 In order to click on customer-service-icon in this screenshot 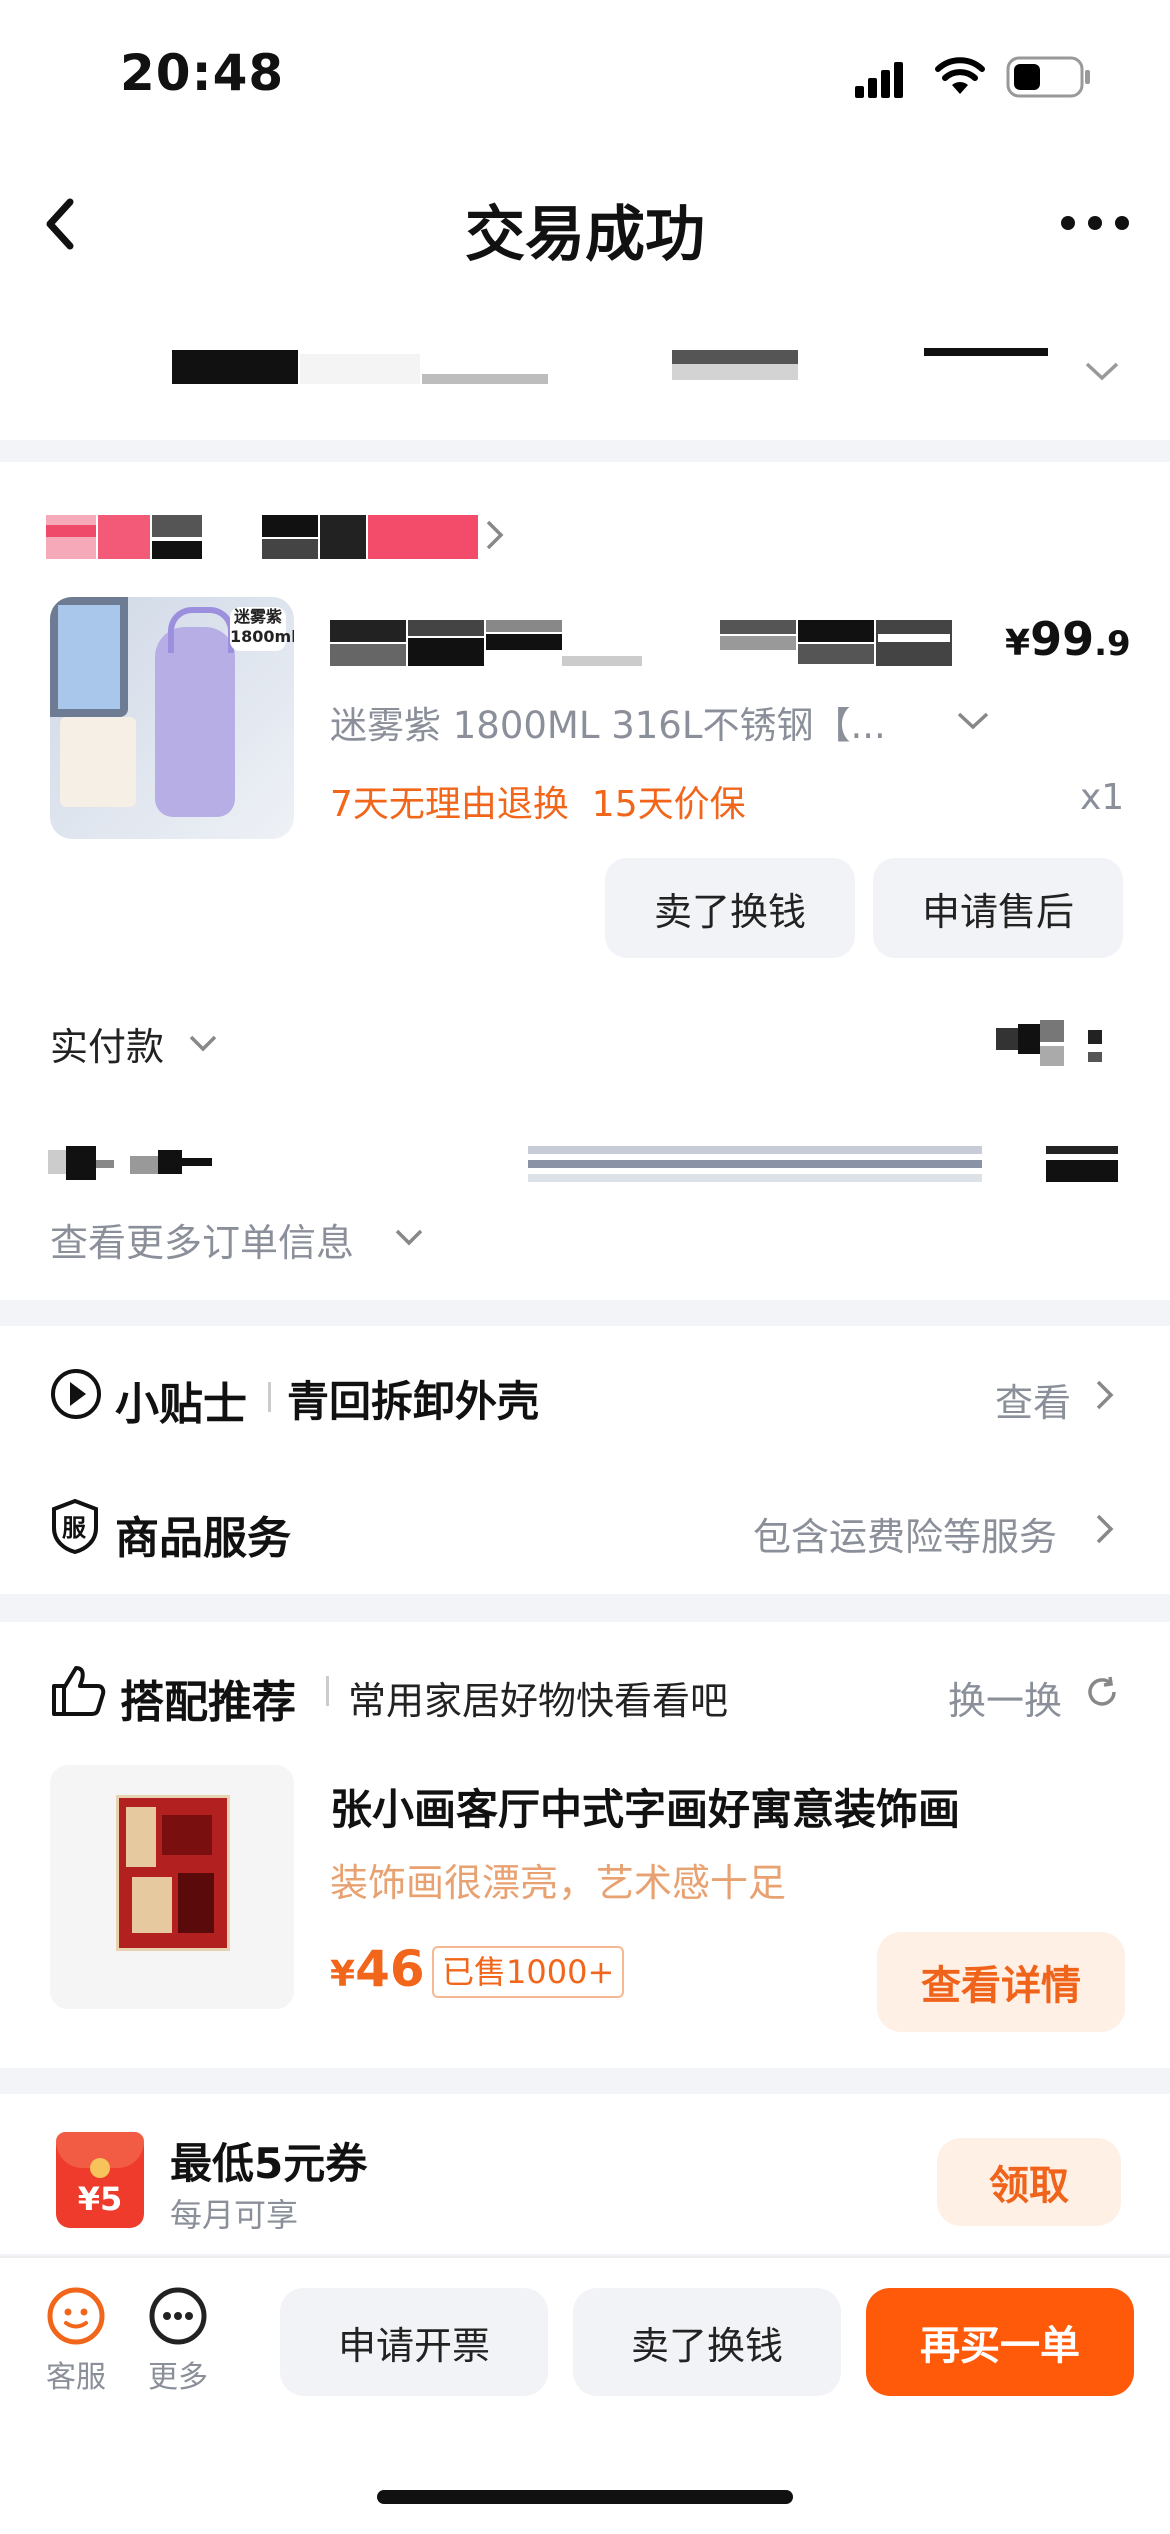, I will do `click(76, 2316)`.